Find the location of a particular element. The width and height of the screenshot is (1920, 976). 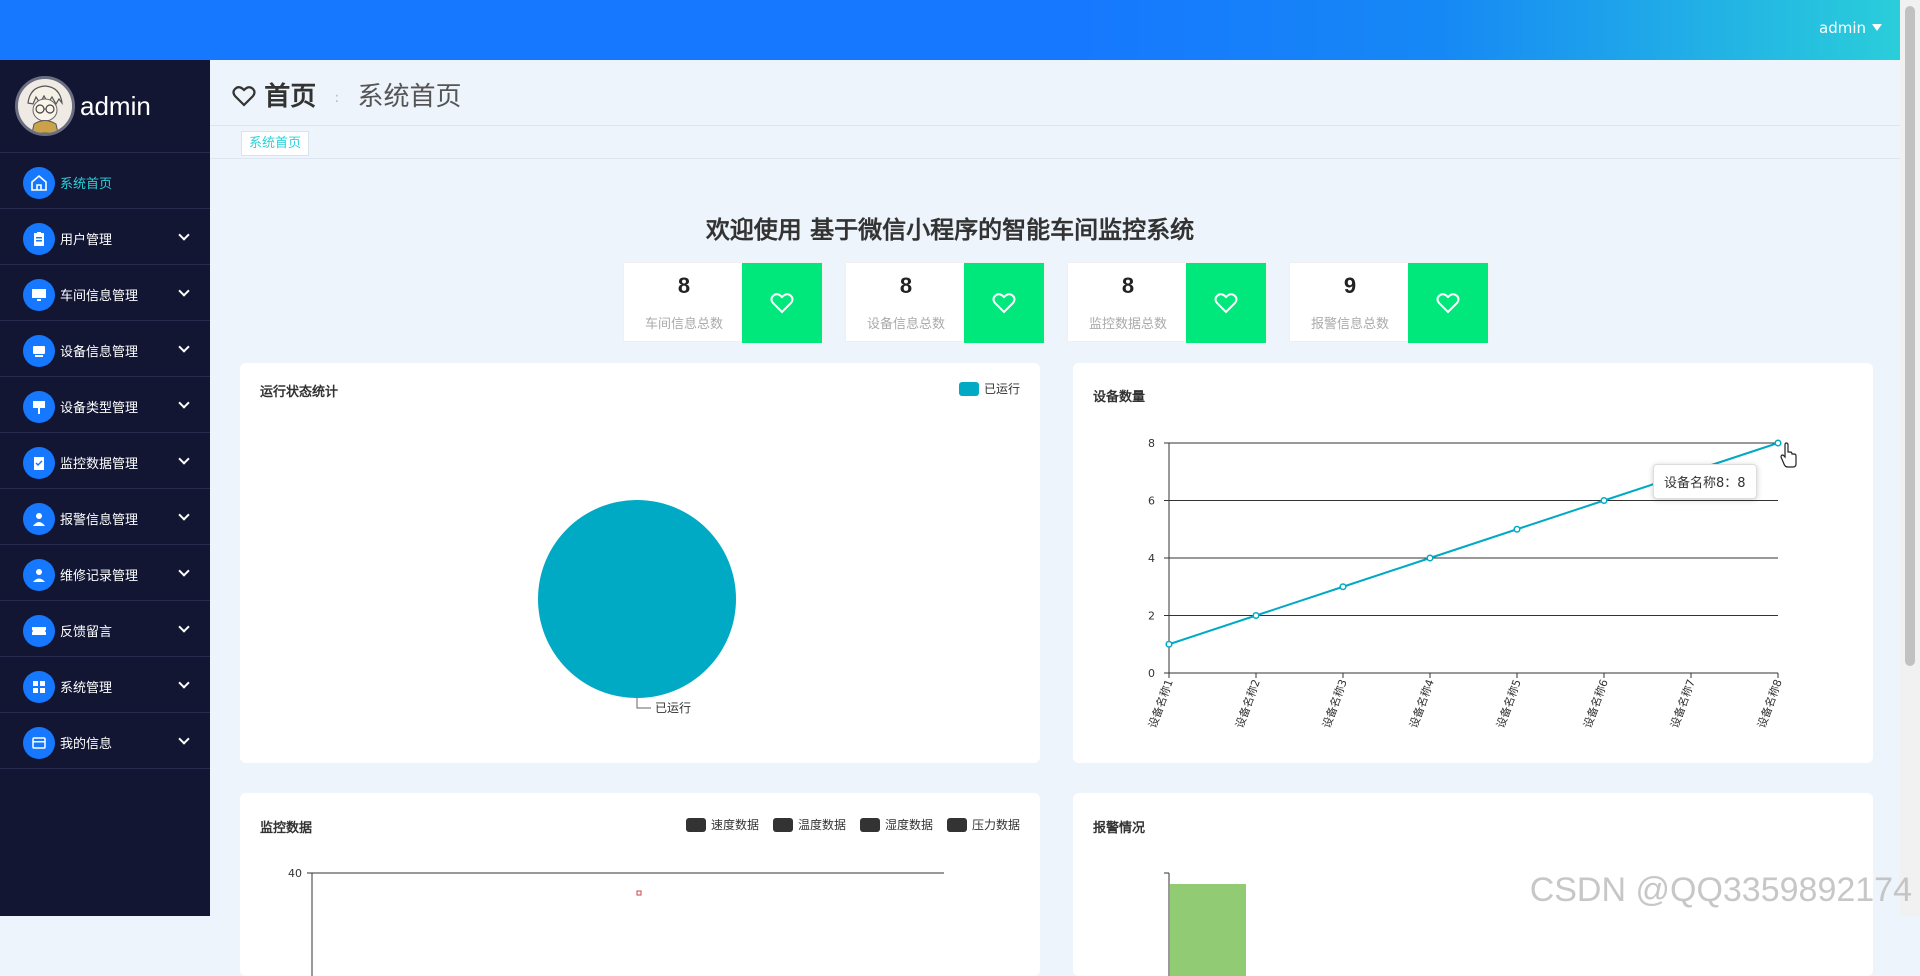

x-tick-label: 设备名称8 is located at coordinates (1769, 703).